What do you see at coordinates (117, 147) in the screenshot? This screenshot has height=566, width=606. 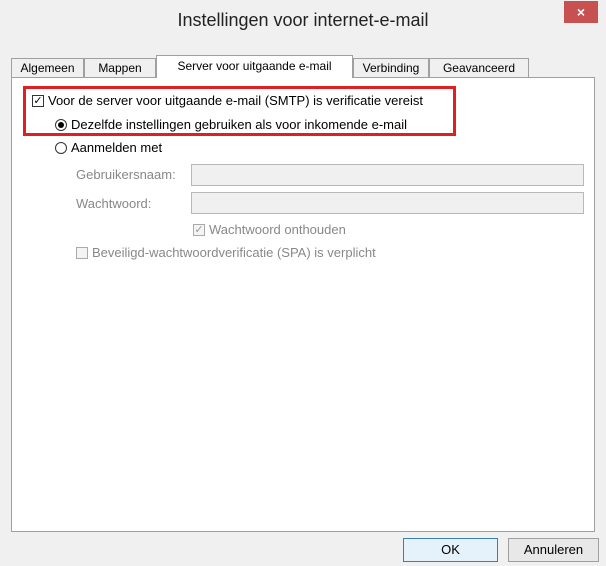 I see `login-with-label: Aanmelden met` at bounding box center [117, 147].